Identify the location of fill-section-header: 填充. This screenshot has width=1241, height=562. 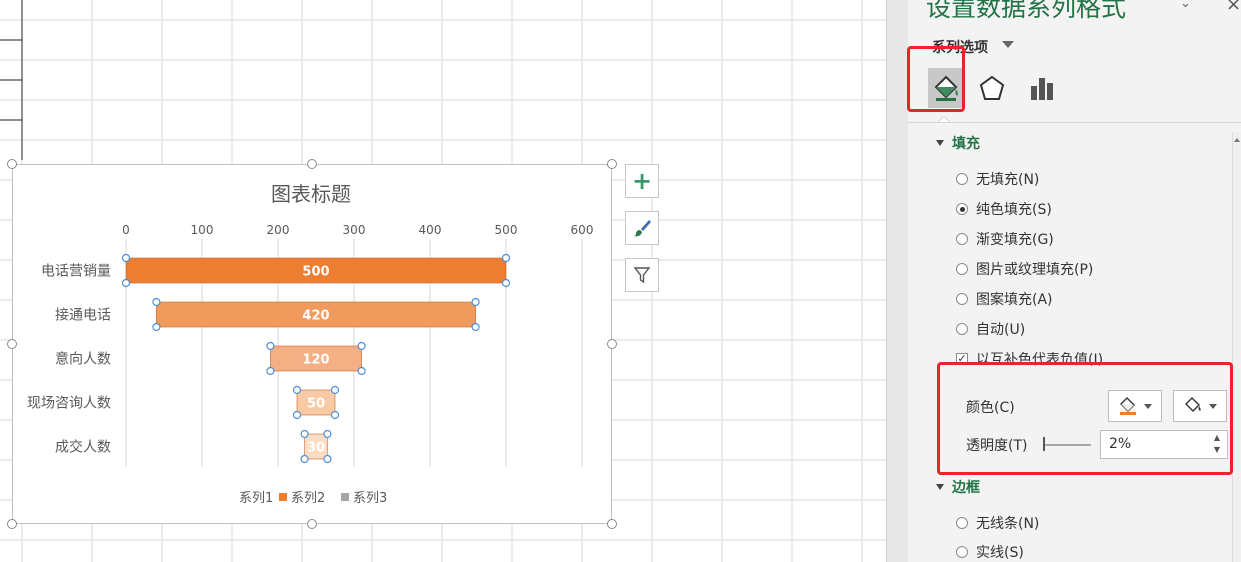
(958, 143).